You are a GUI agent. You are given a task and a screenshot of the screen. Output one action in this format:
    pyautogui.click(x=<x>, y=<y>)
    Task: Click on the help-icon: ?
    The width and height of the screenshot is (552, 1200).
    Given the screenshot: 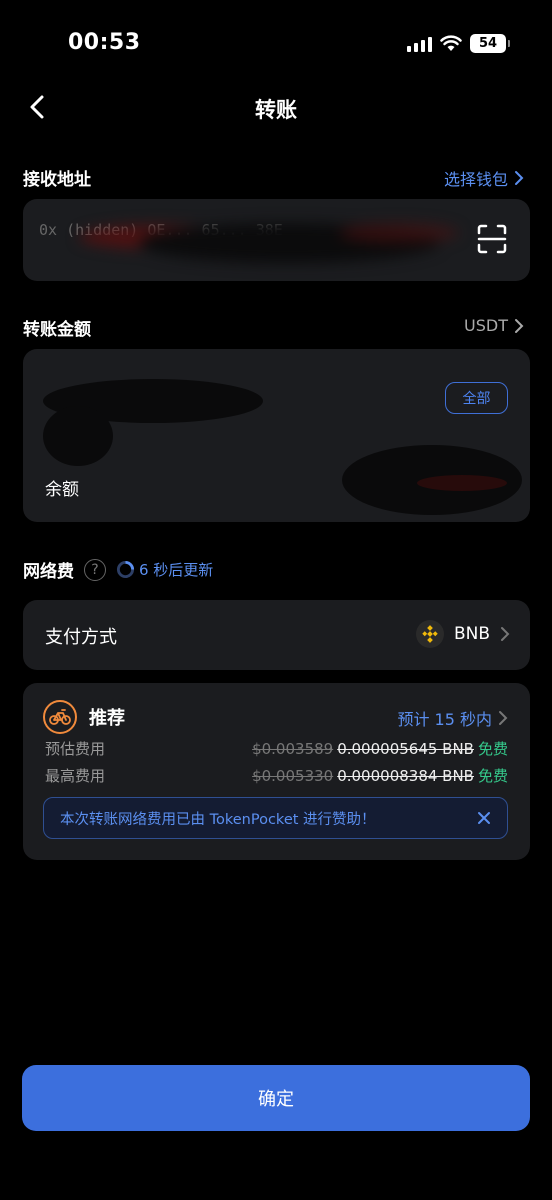 What is the action you would take?
    pyautogui.click(x=95, y=569)
    